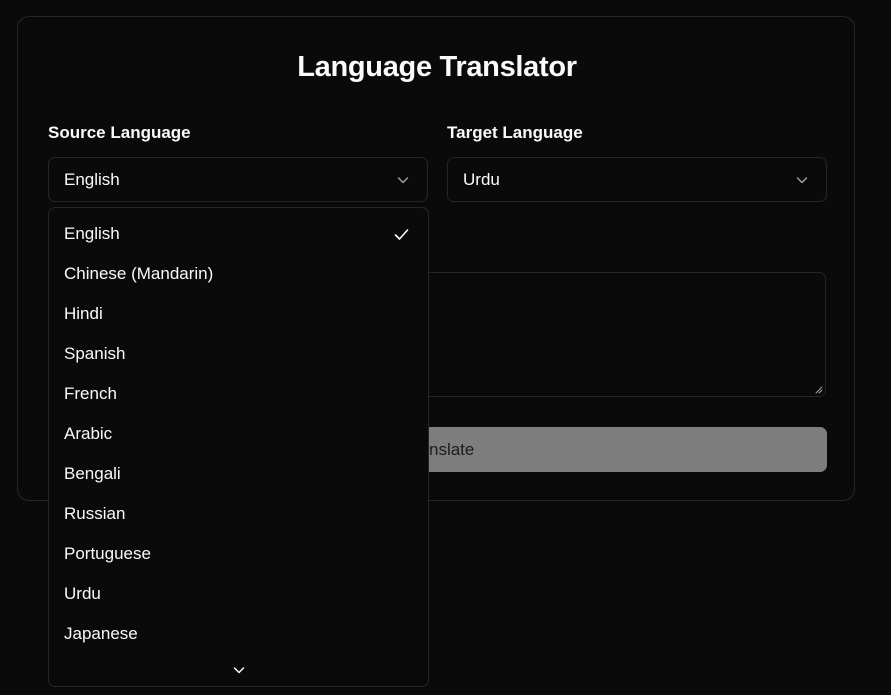 This screenshot has height=695, width=891. What do you see at coordinates (238, 514) in the screenshot?
I see `dropdown-option-russian: Russian` at bounding box center [238, 514].